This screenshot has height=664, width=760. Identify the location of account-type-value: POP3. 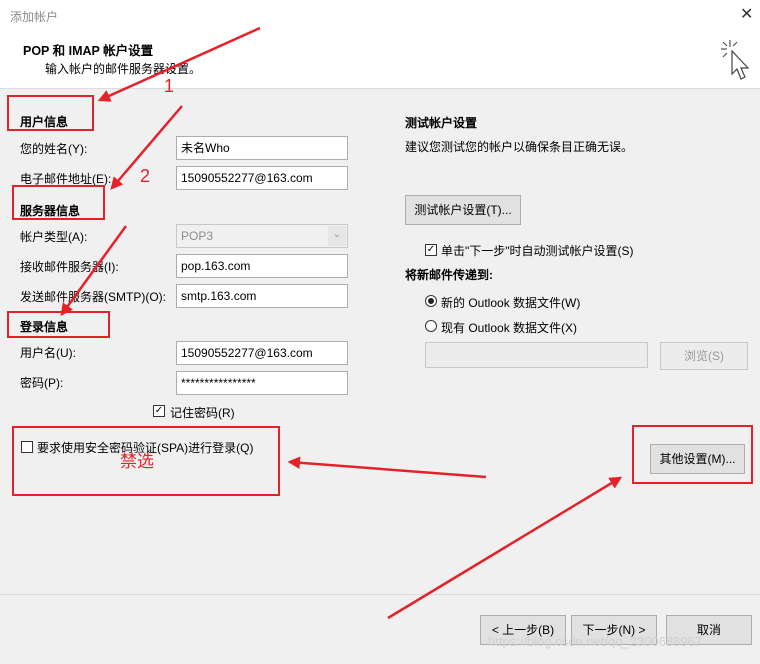
(197, 236).